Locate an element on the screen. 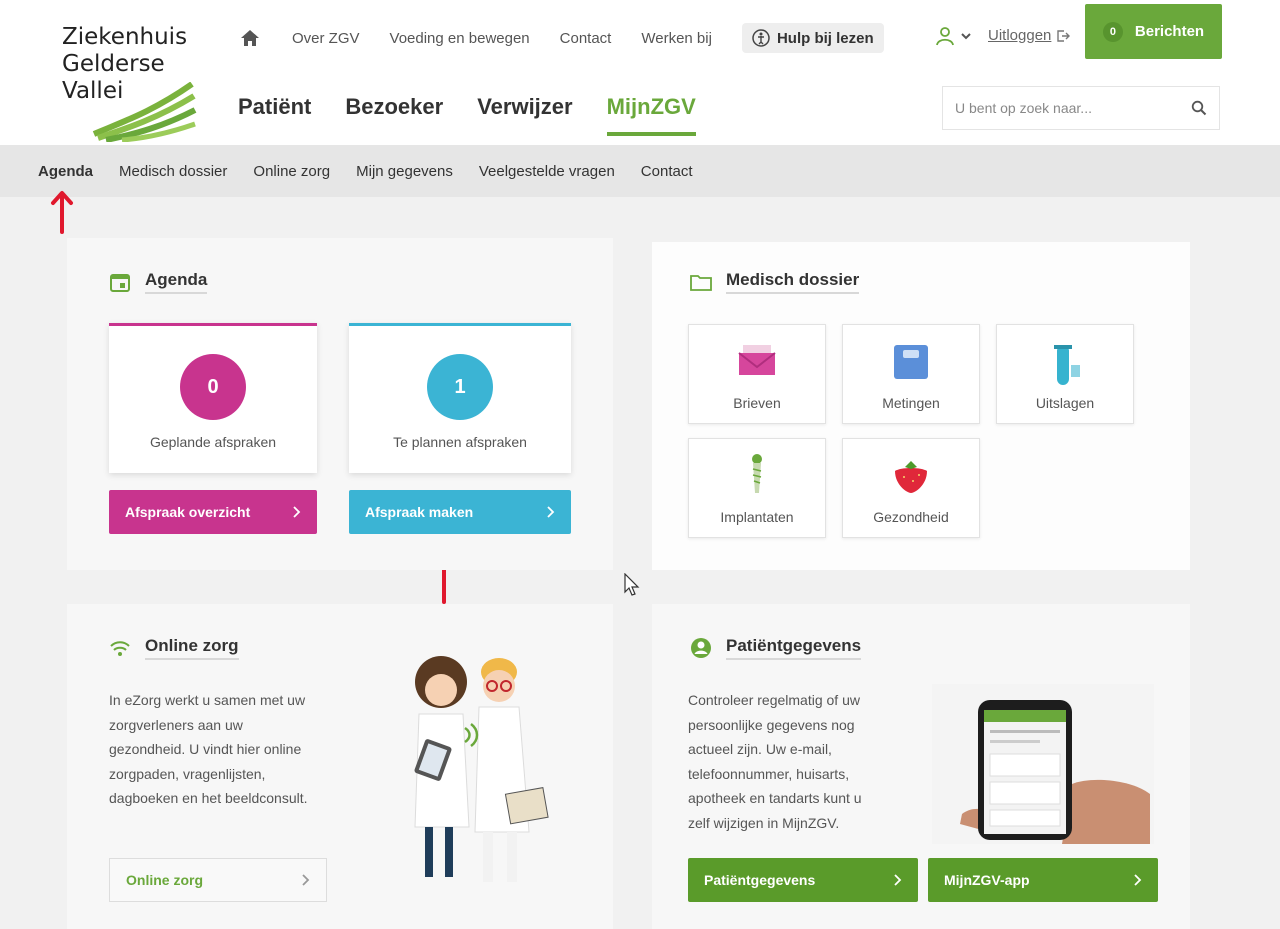 The height and width of the screenshot is (929, 1280). help-reading-button: Hulp bij lezen is located at coordinates (812, 38).